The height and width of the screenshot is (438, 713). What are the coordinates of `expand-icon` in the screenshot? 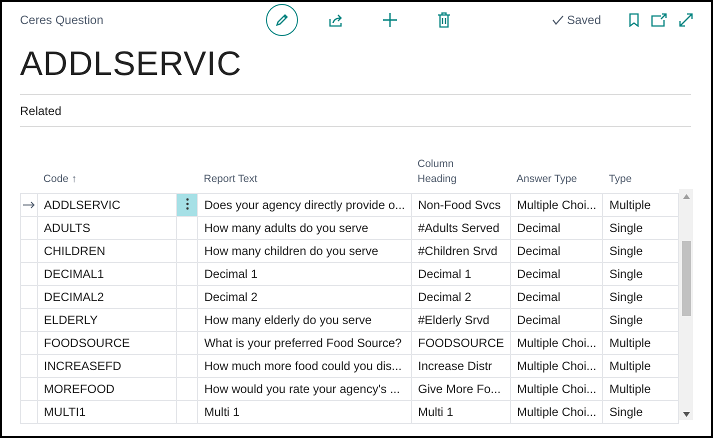 It's located at (686, 20).